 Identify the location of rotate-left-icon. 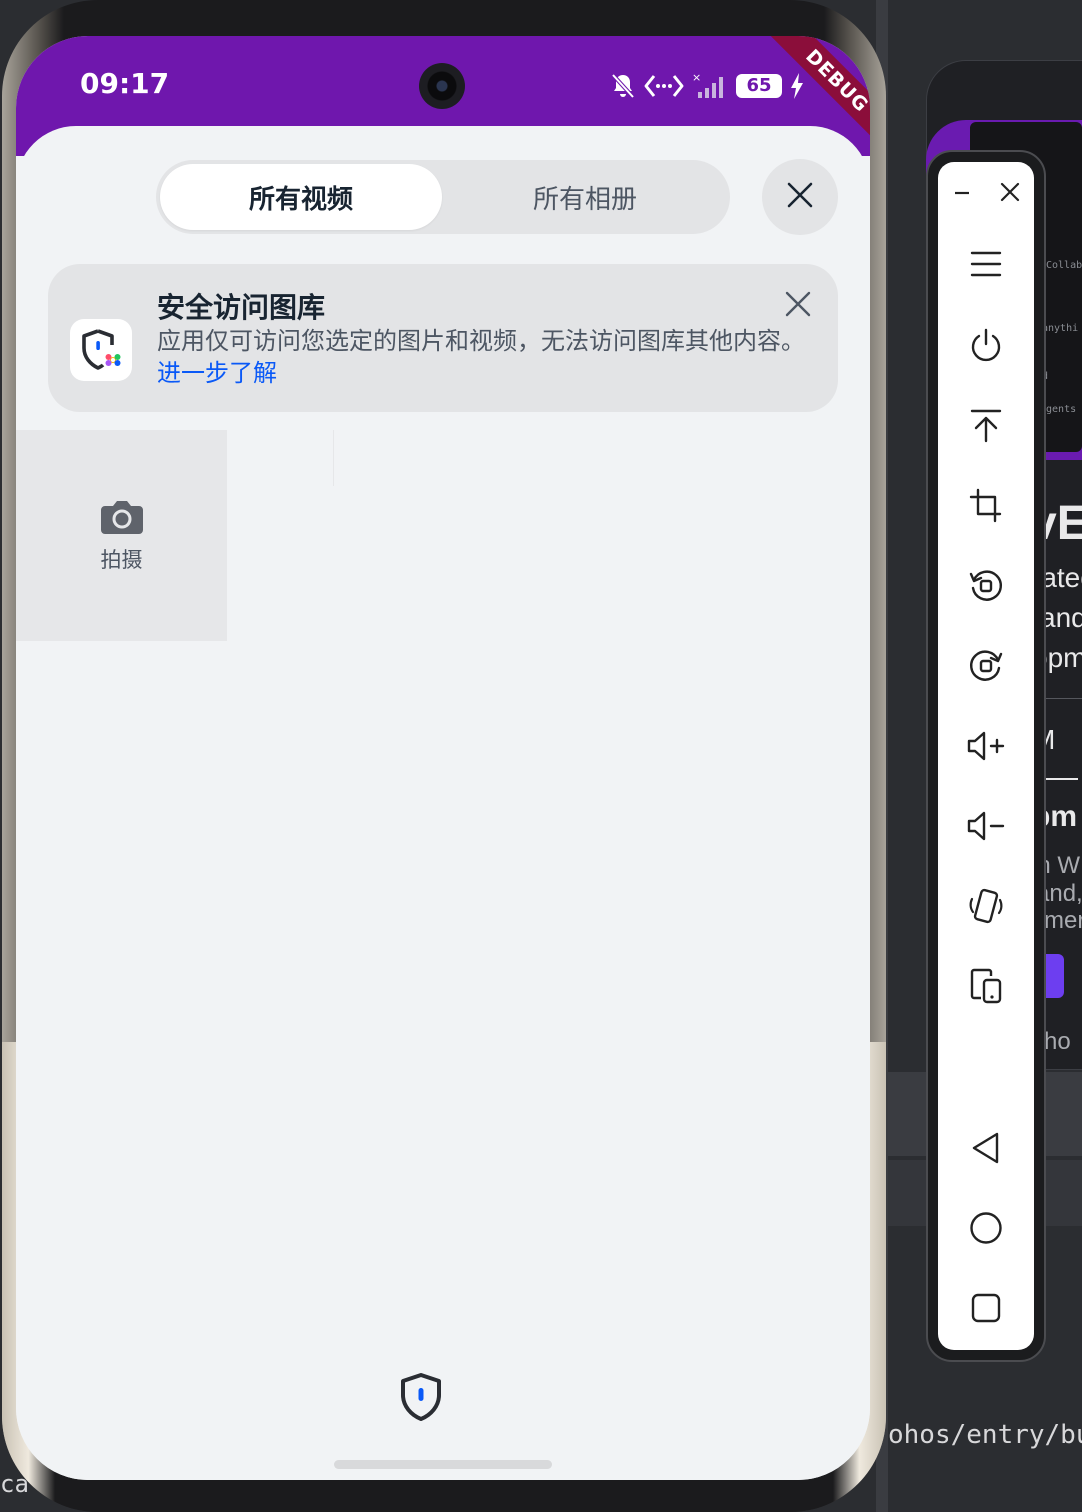
(986, 588).